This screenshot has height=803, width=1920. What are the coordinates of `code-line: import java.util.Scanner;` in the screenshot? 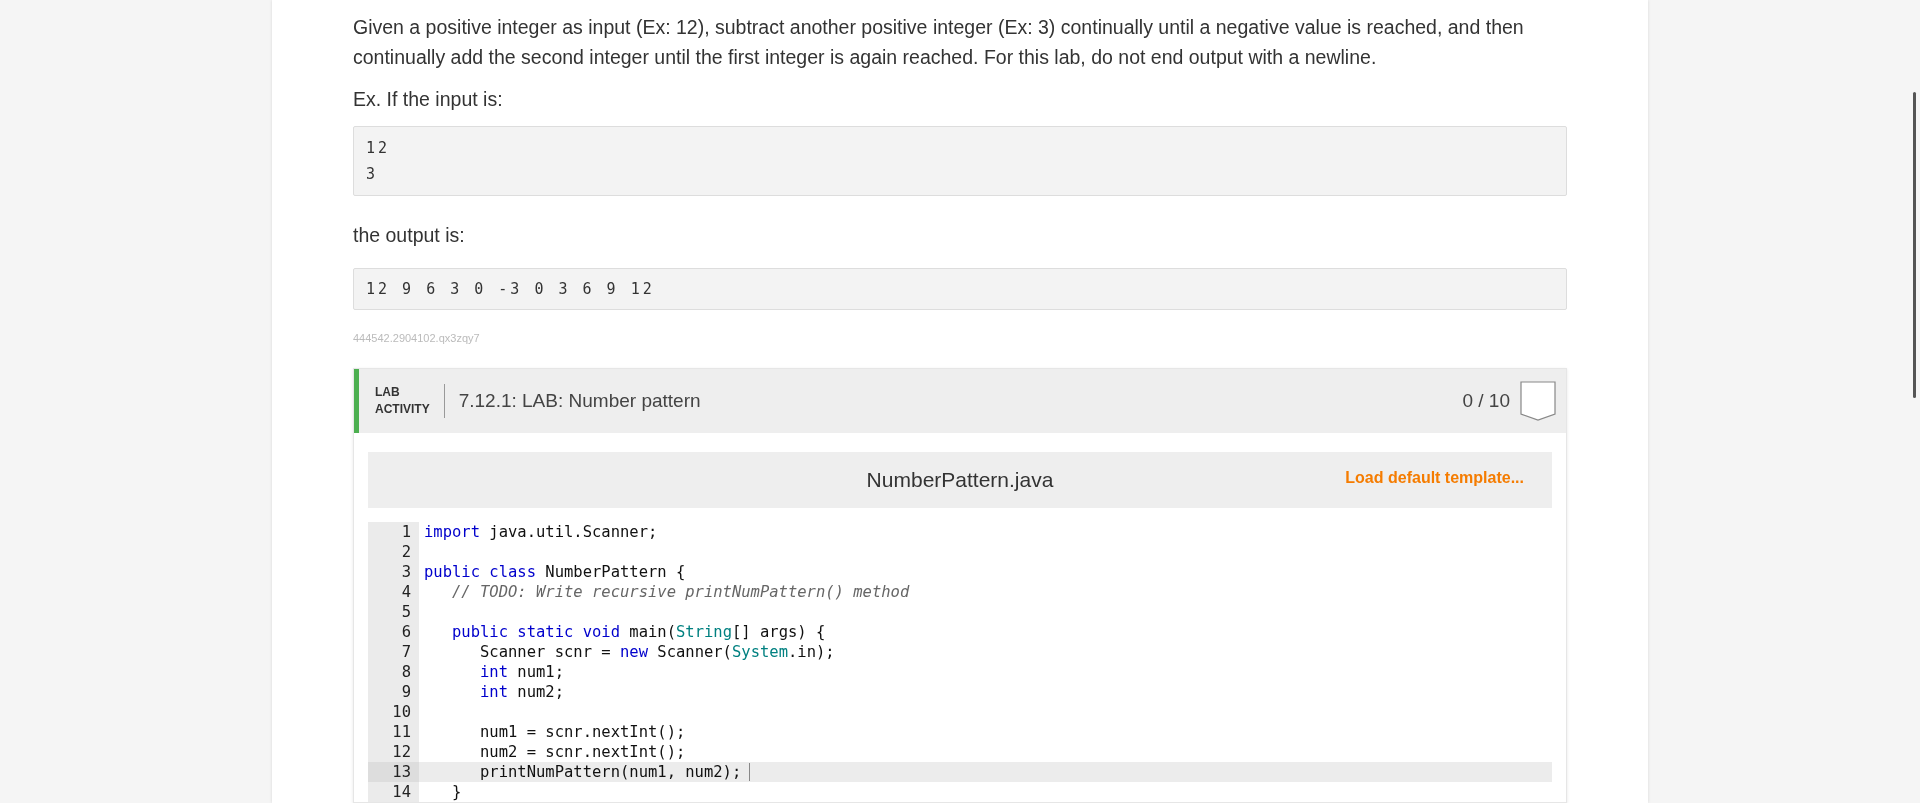 It's located at (541, 532).